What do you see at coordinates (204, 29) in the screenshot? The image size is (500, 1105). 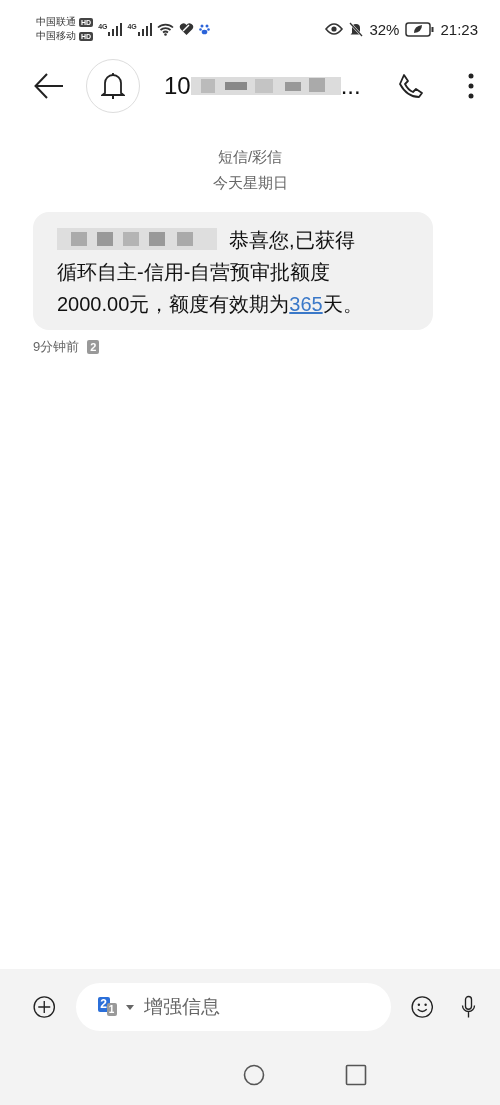 I see `paw-icon` at bounding box center [204, 29].